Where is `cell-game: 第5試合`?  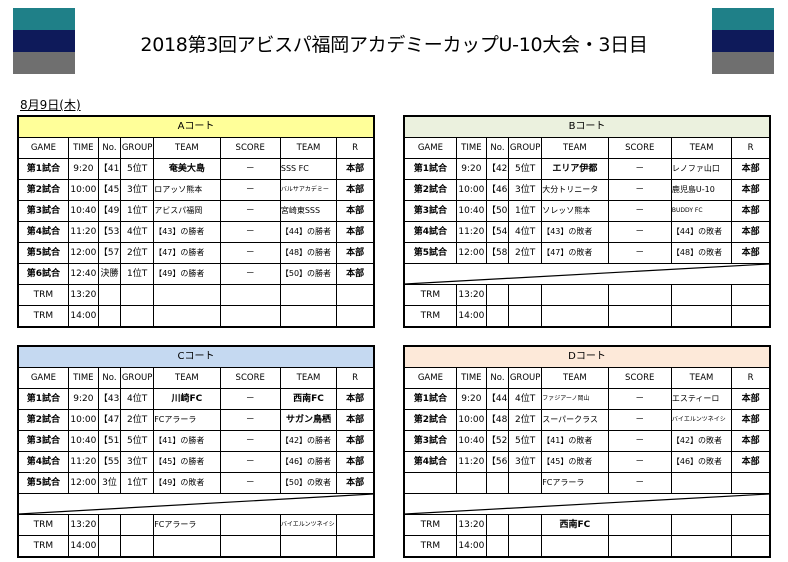
cell-game: 第5試合 is located at coordinates (43, 483).